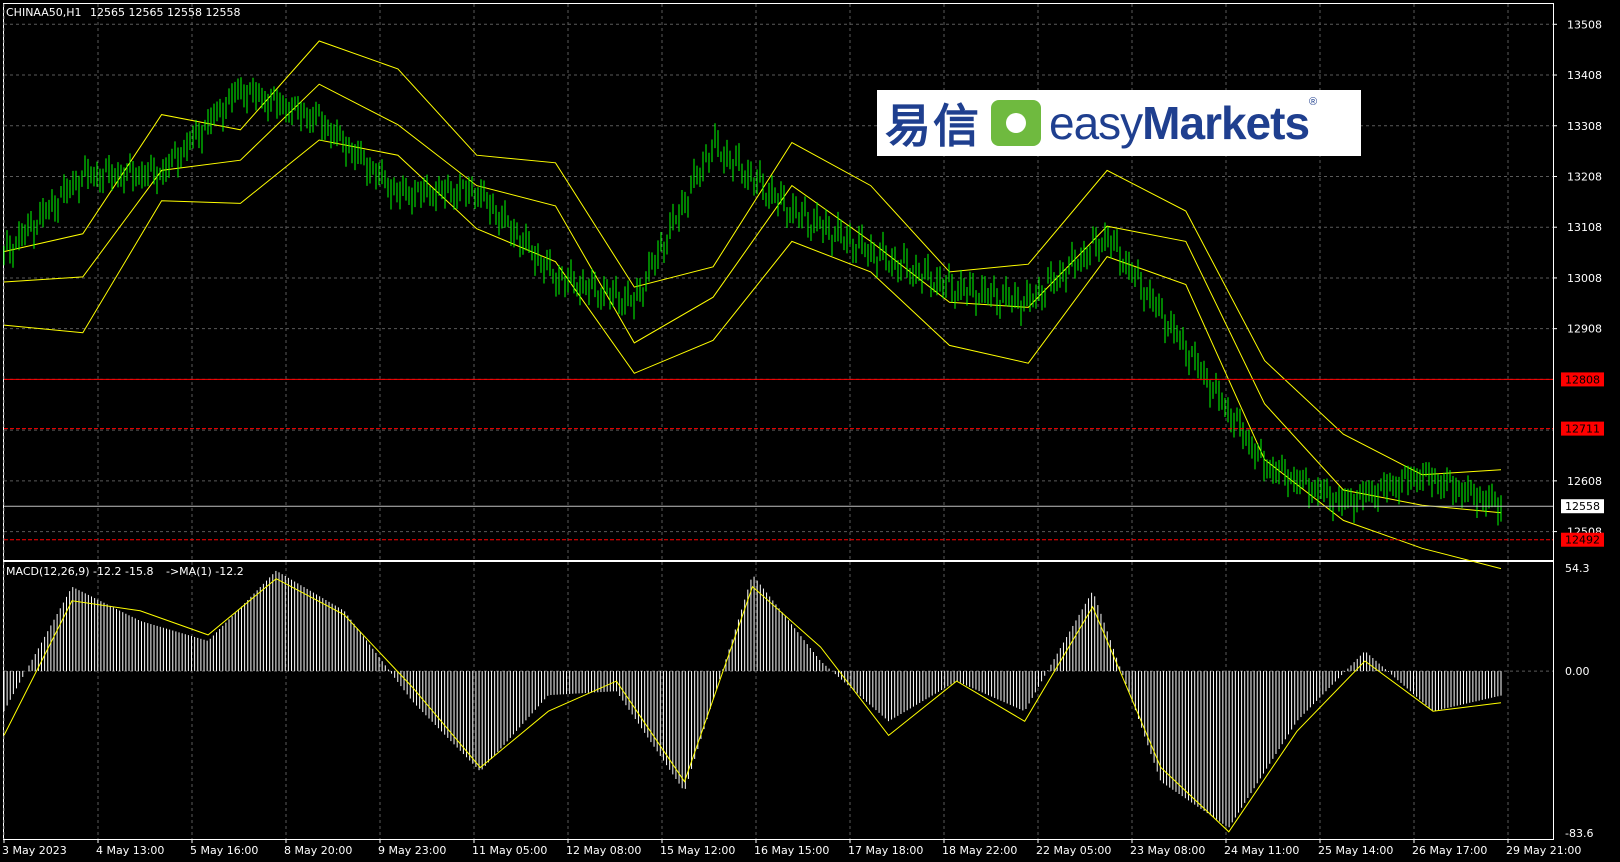 The width and height of the screenshot is (1620, 862). What do you see at coordinates (1577, 568) in the screenshot?
I see `macd-tick-label: 54.3` at bounding box center [1577, 568].